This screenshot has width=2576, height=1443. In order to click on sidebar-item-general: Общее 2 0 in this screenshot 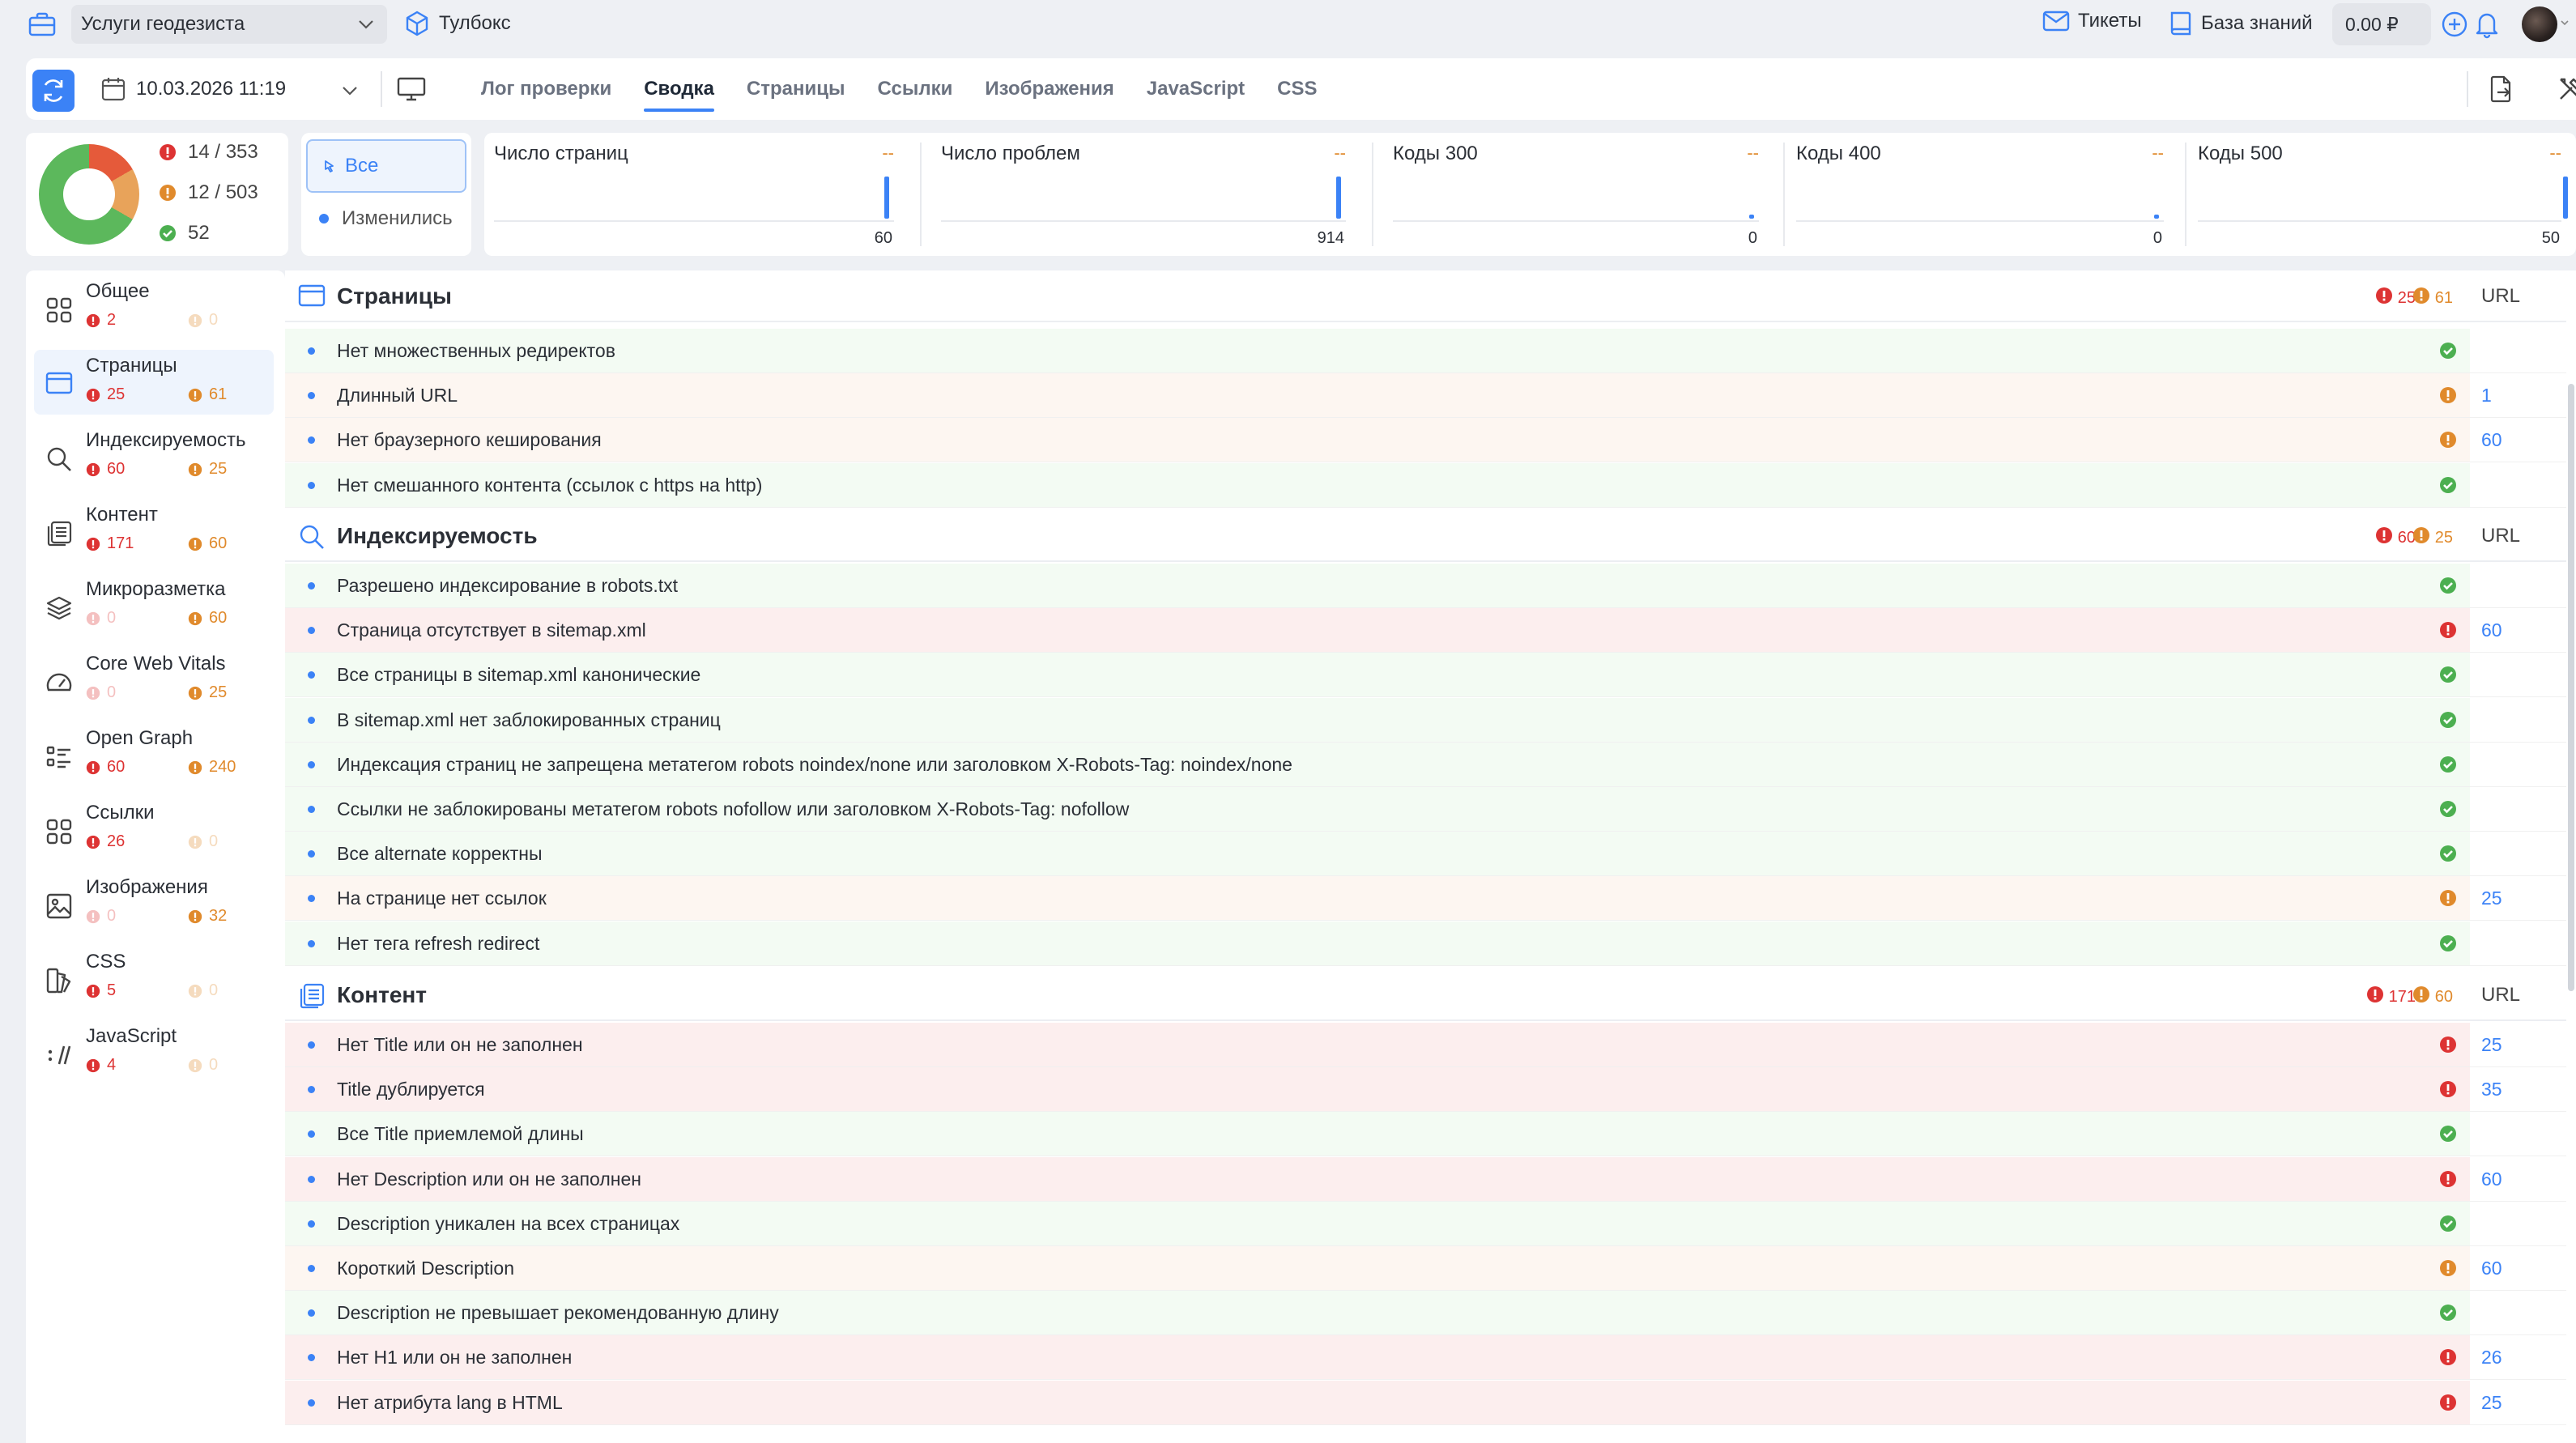, I will do `click(154, 307)`.